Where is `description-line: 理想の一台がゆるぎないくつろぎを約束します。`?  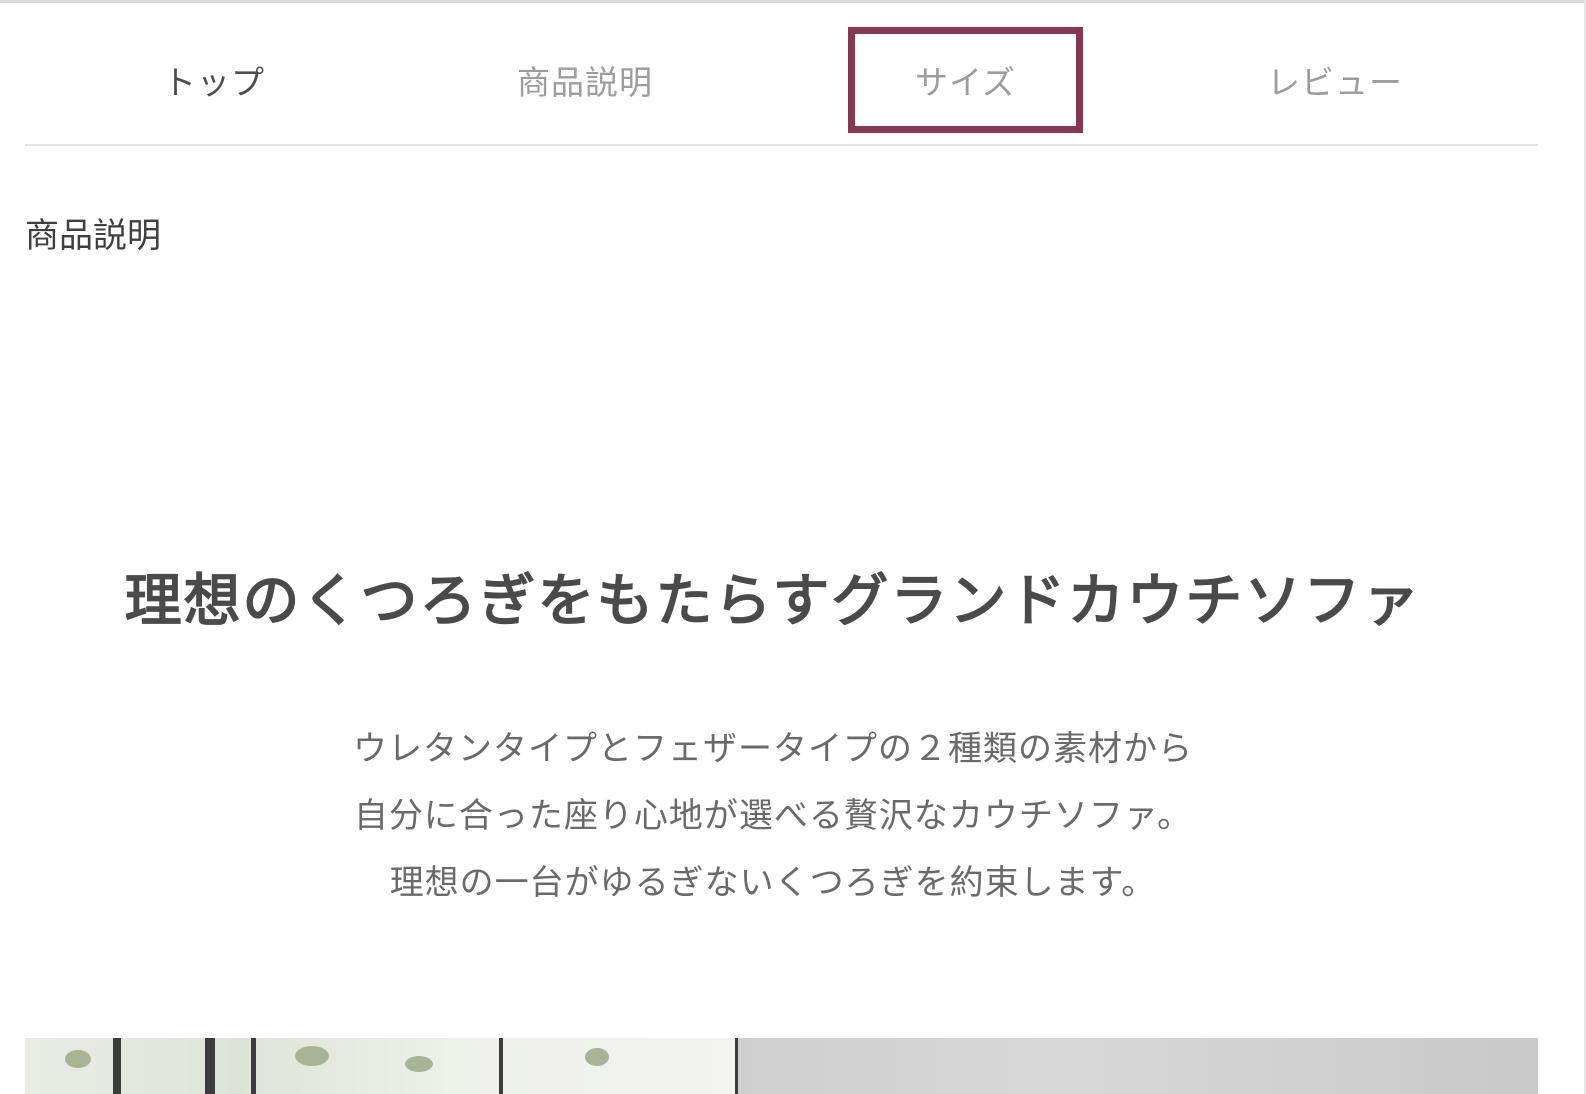
description-line: 理想の一台がゆるぎないくつろぎを約束します。 is located at coordinates (773, 883).